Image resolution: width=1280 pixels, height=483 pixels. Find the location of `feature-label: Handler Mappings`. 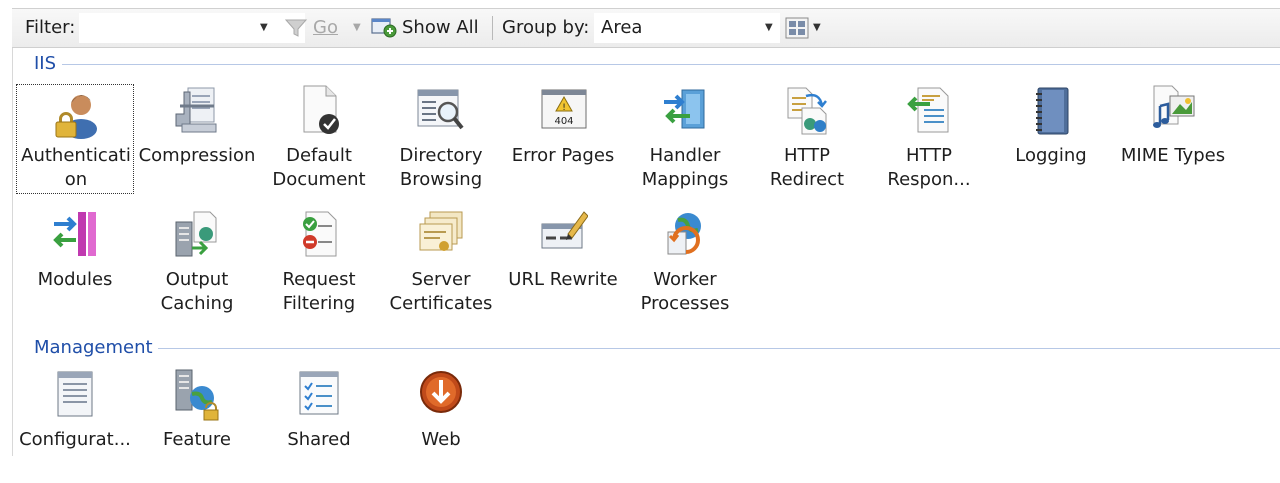

feature-label: Handler Mappings is located at coordinates (685, 167).